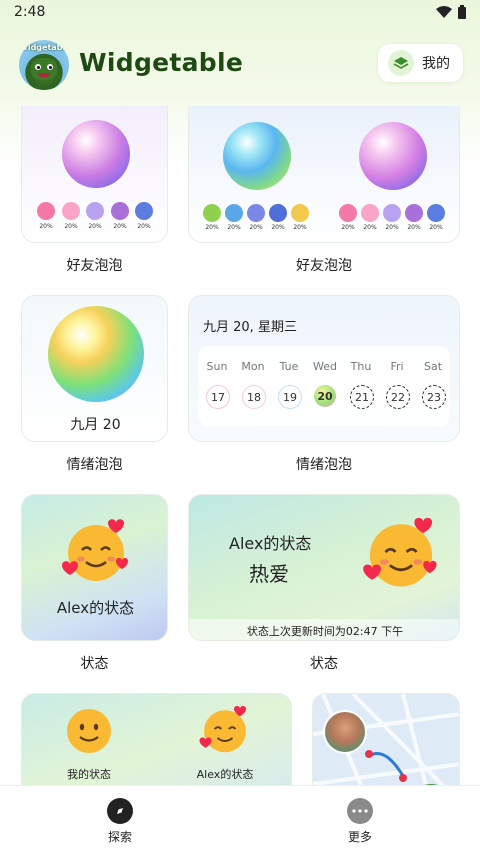  What do you see at coordinates (254, 397) in the screenshot?
I see `calendar-date: 18` at bounding box center [254, 397].